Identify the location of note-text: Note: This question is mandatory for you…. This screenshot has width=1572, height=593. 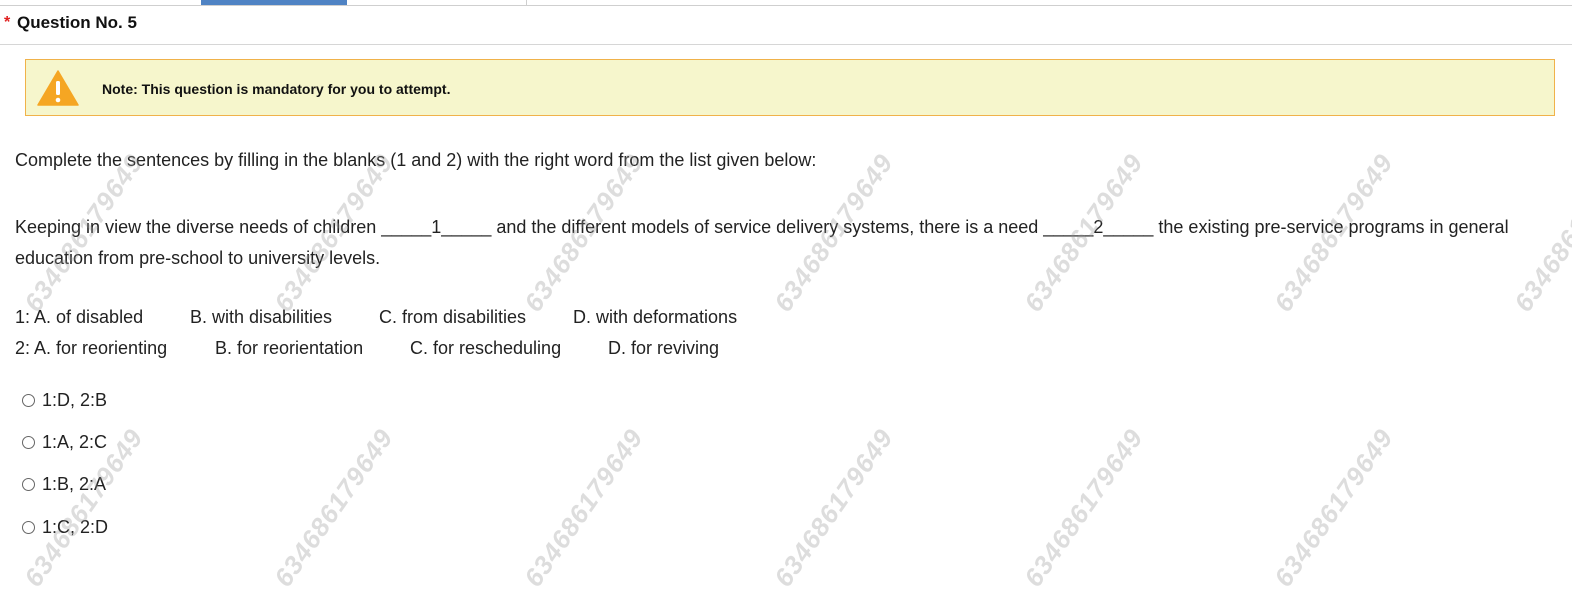
(276, 89).